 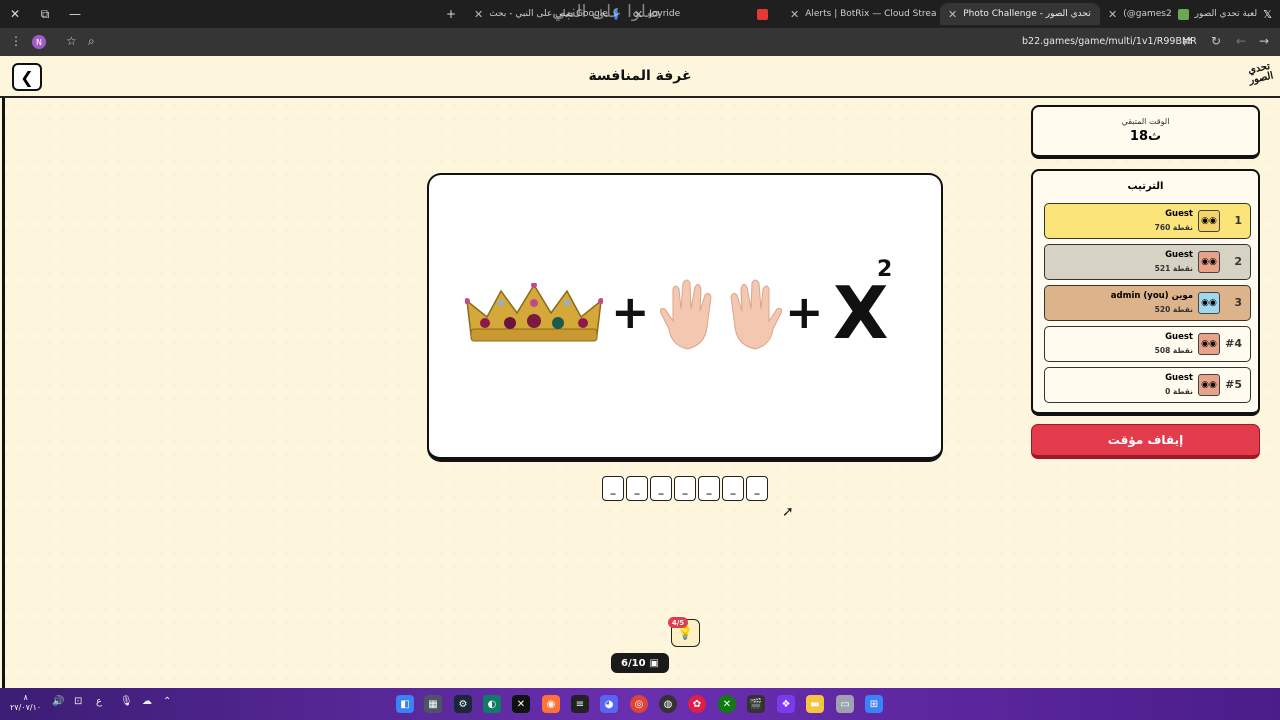 What do you see at coordinates (16, 41) in the screenshot?
I see `menu-kebab-icon: ⋮` at bounding box center [16, 41].